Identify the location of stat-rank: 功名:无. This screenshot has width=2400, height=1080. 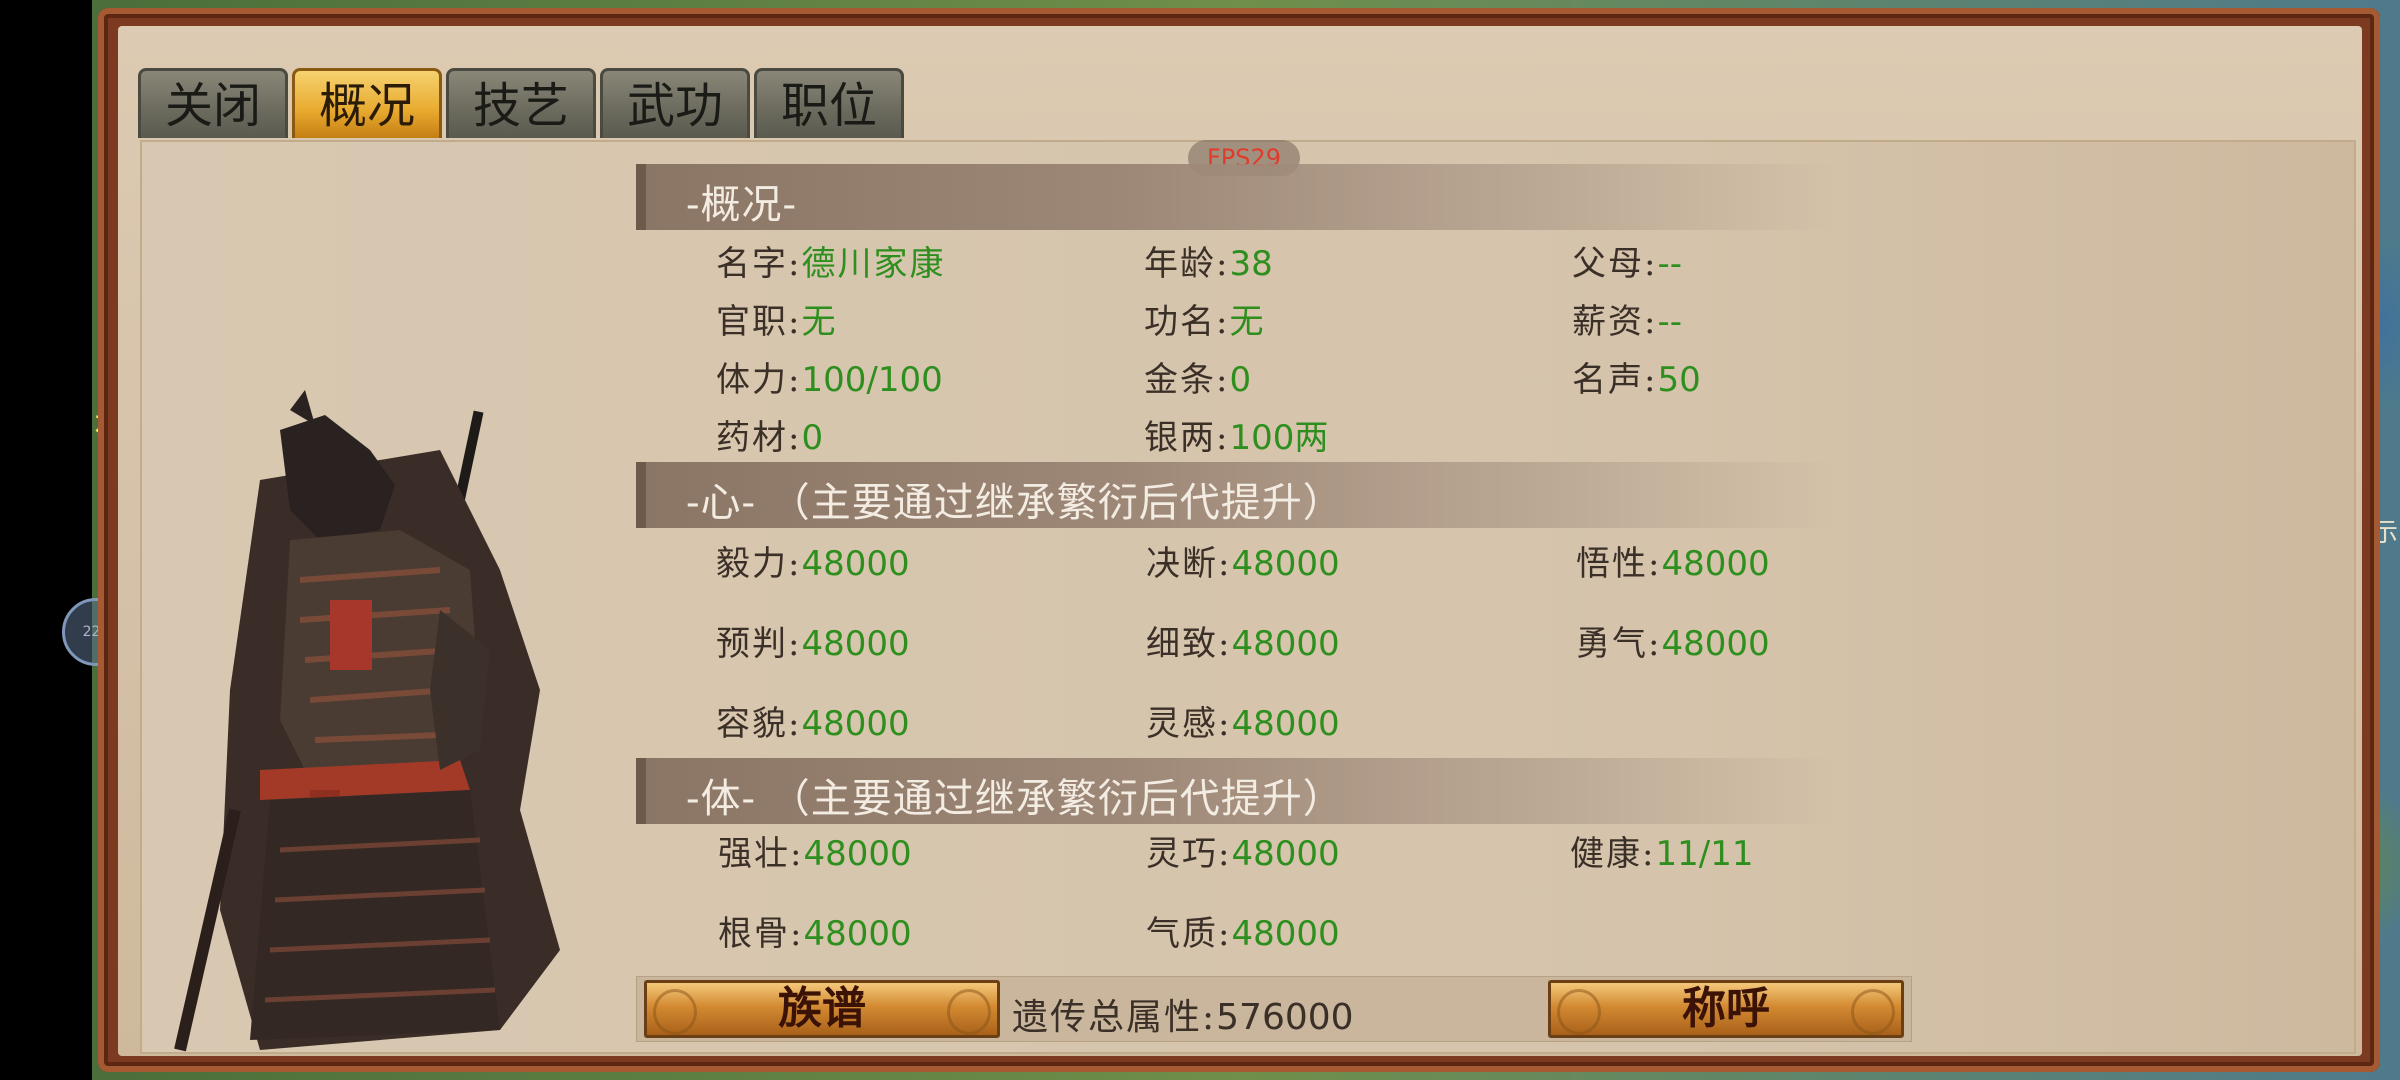
(1204, 318).